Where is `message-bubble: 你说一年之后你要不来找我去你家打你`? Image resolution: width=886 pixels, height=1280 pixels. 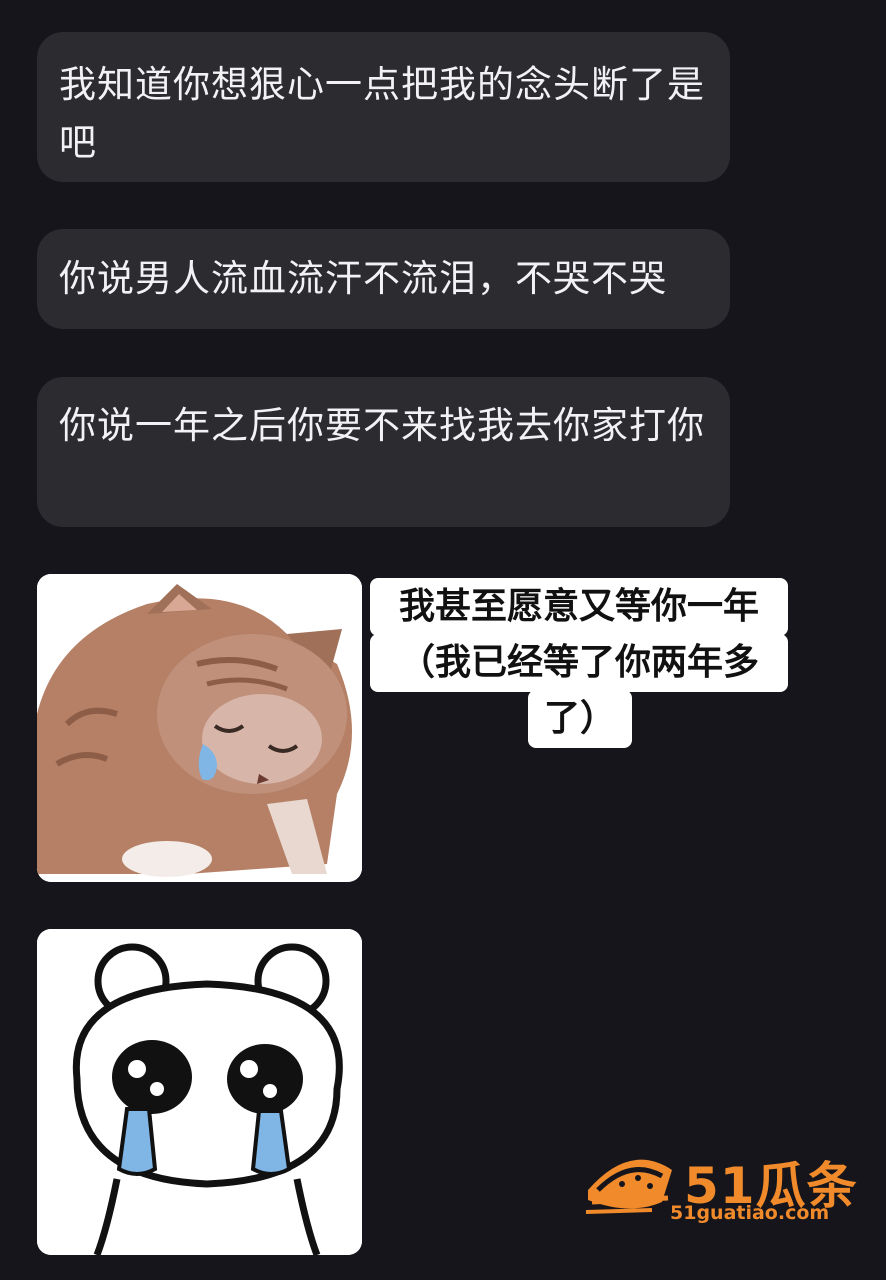 message-bubble: 你说一年之后你要不来找我去你家打你 is located at coordinates (383, 452).